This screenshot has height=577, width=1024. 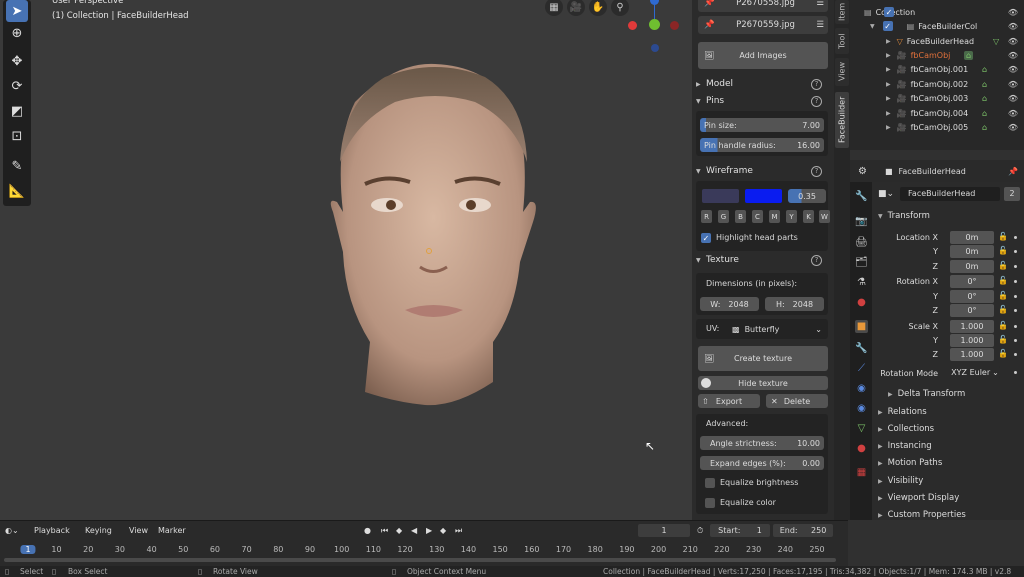 What do you see at coordinates (414, 530) in the screenshot?
I see `play-reverse-icon: ◀` at bounding box center [414, 530].